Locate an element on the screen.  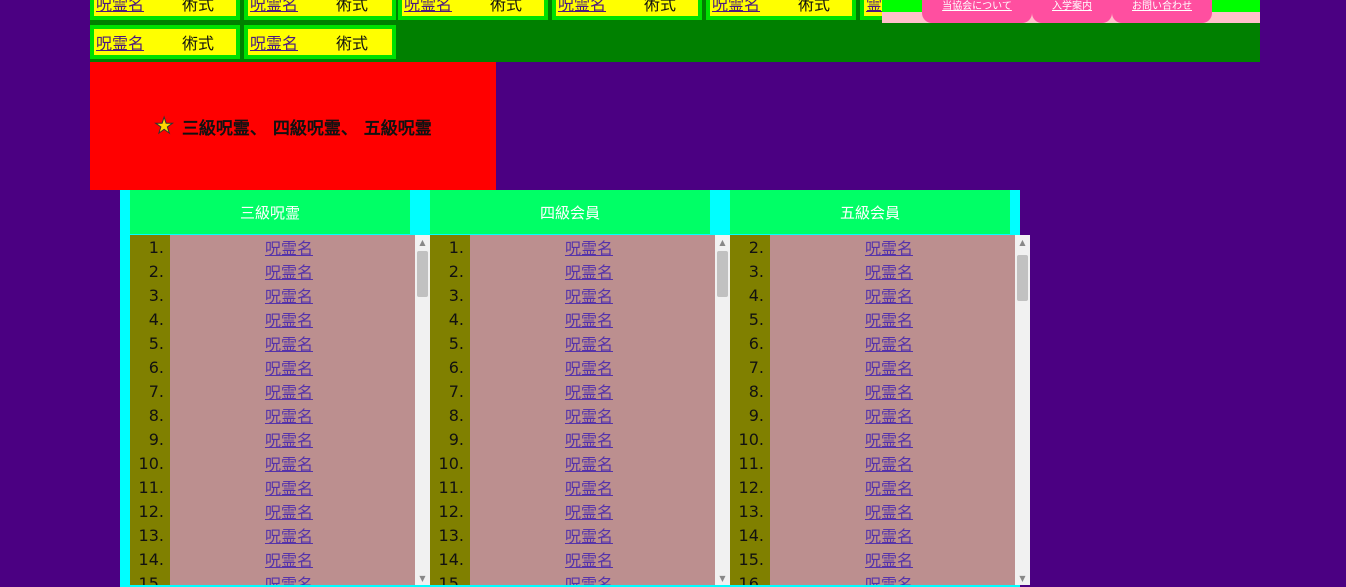
card-7: 呪霊名 術式 is located at coordinates (165, 42).